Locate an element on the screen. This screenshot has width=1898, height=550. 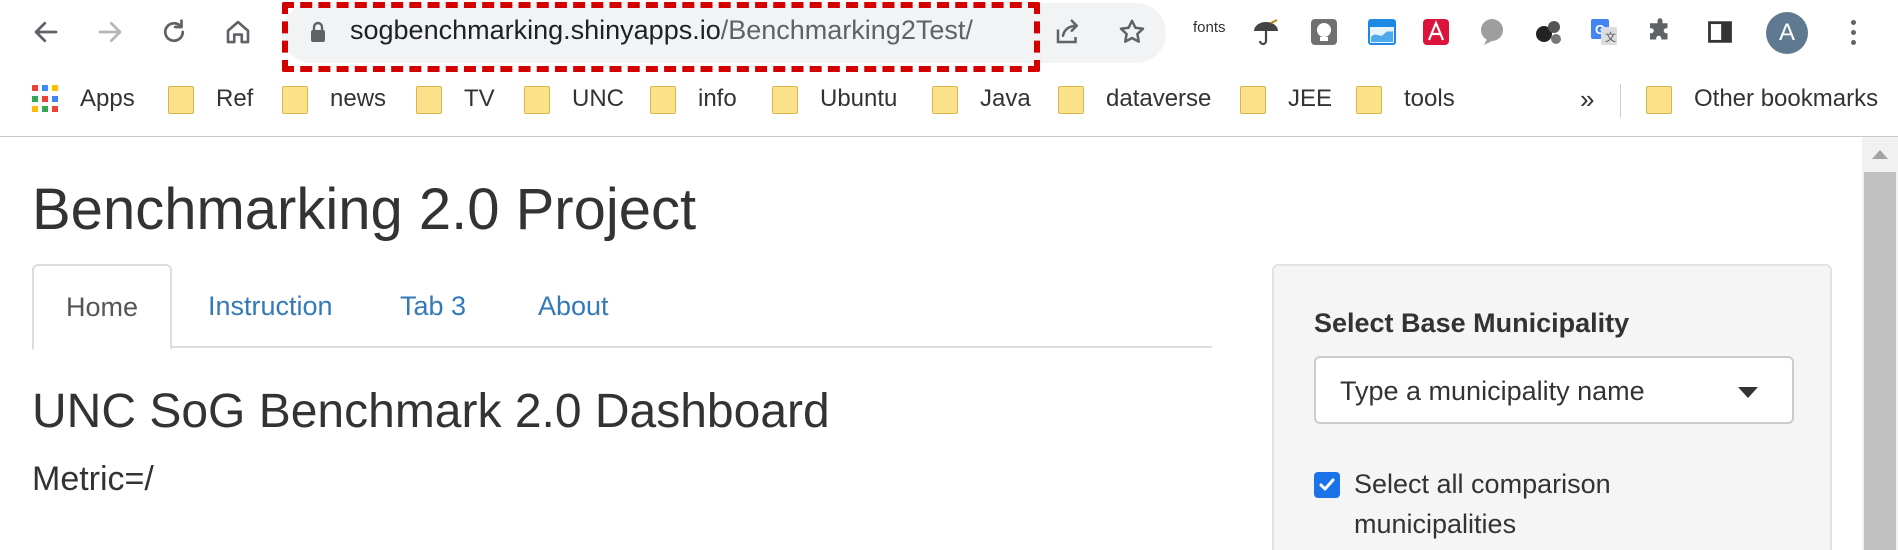
molecule-extension-icon is located at coordinates (1548, 32).